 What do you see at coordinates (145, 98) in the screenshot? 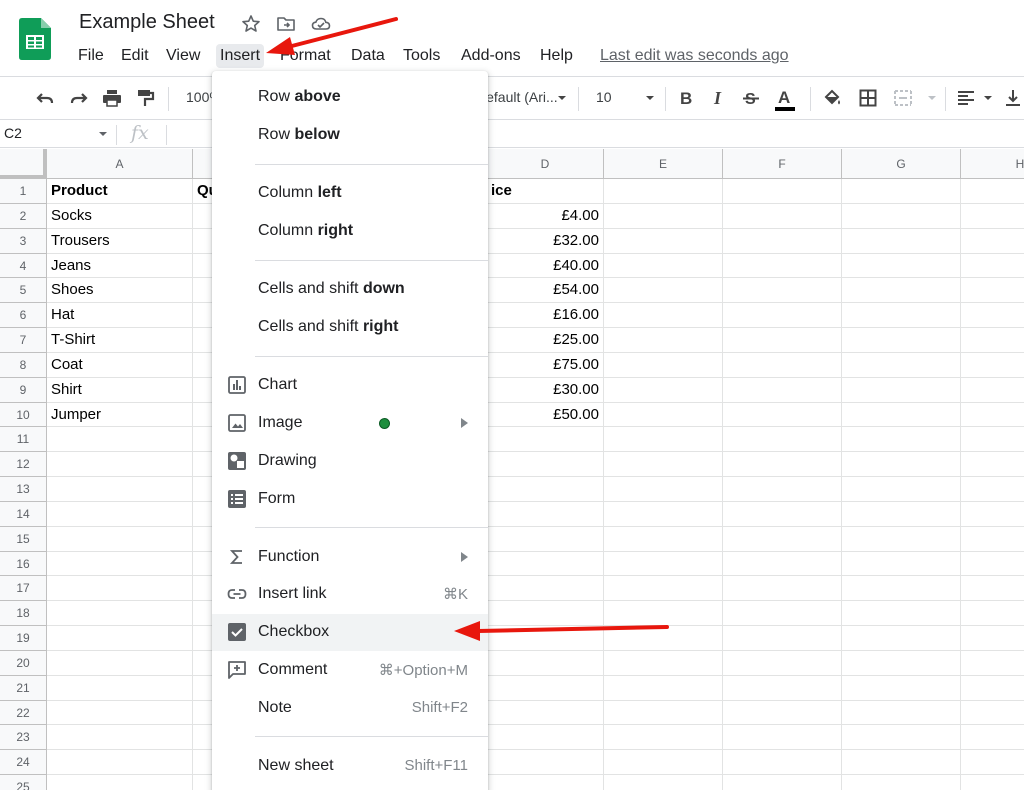
I see `paint-format-icon` at bounding box center [145, 98].